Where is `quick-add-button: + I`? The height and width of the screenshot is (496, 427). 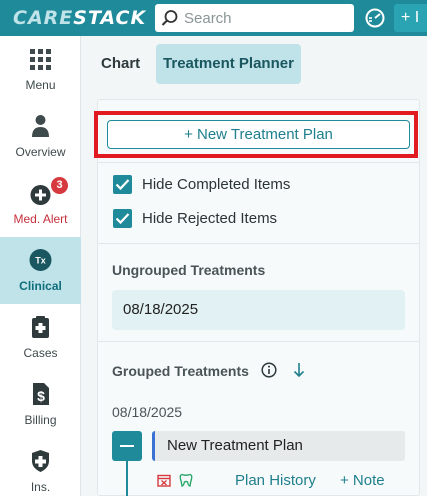
quick-add-button: + I is located at coordinates (410, 18).